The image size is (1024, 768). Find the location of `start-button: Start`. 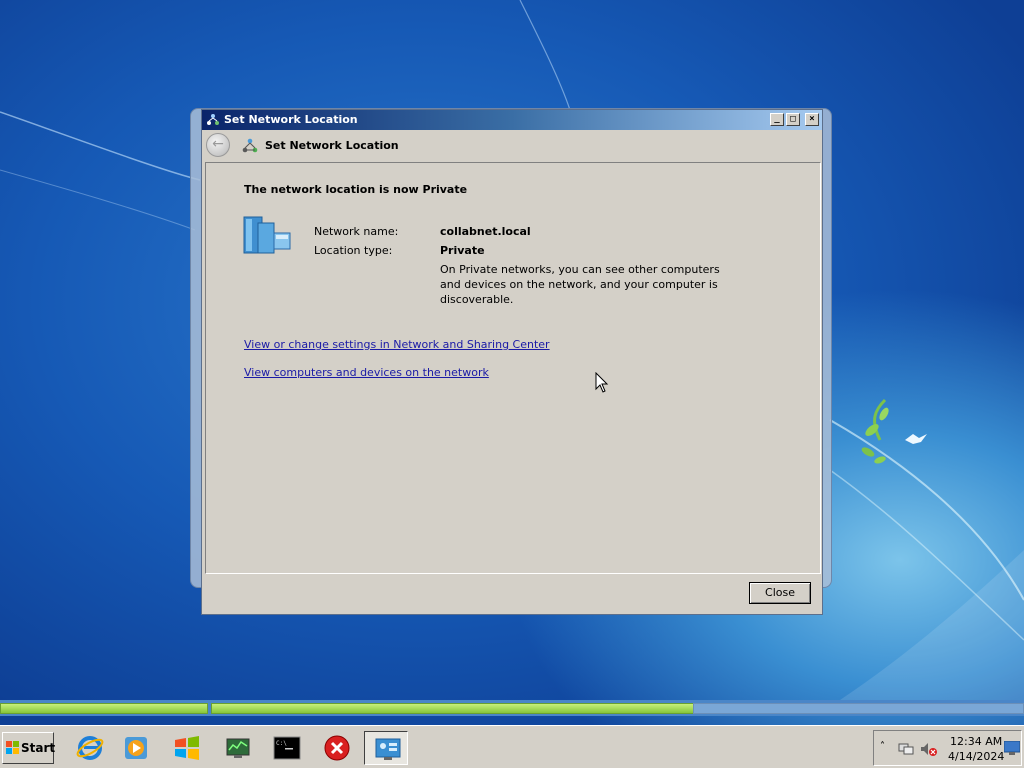

start-button: Start is located at coordinates (29, 748).